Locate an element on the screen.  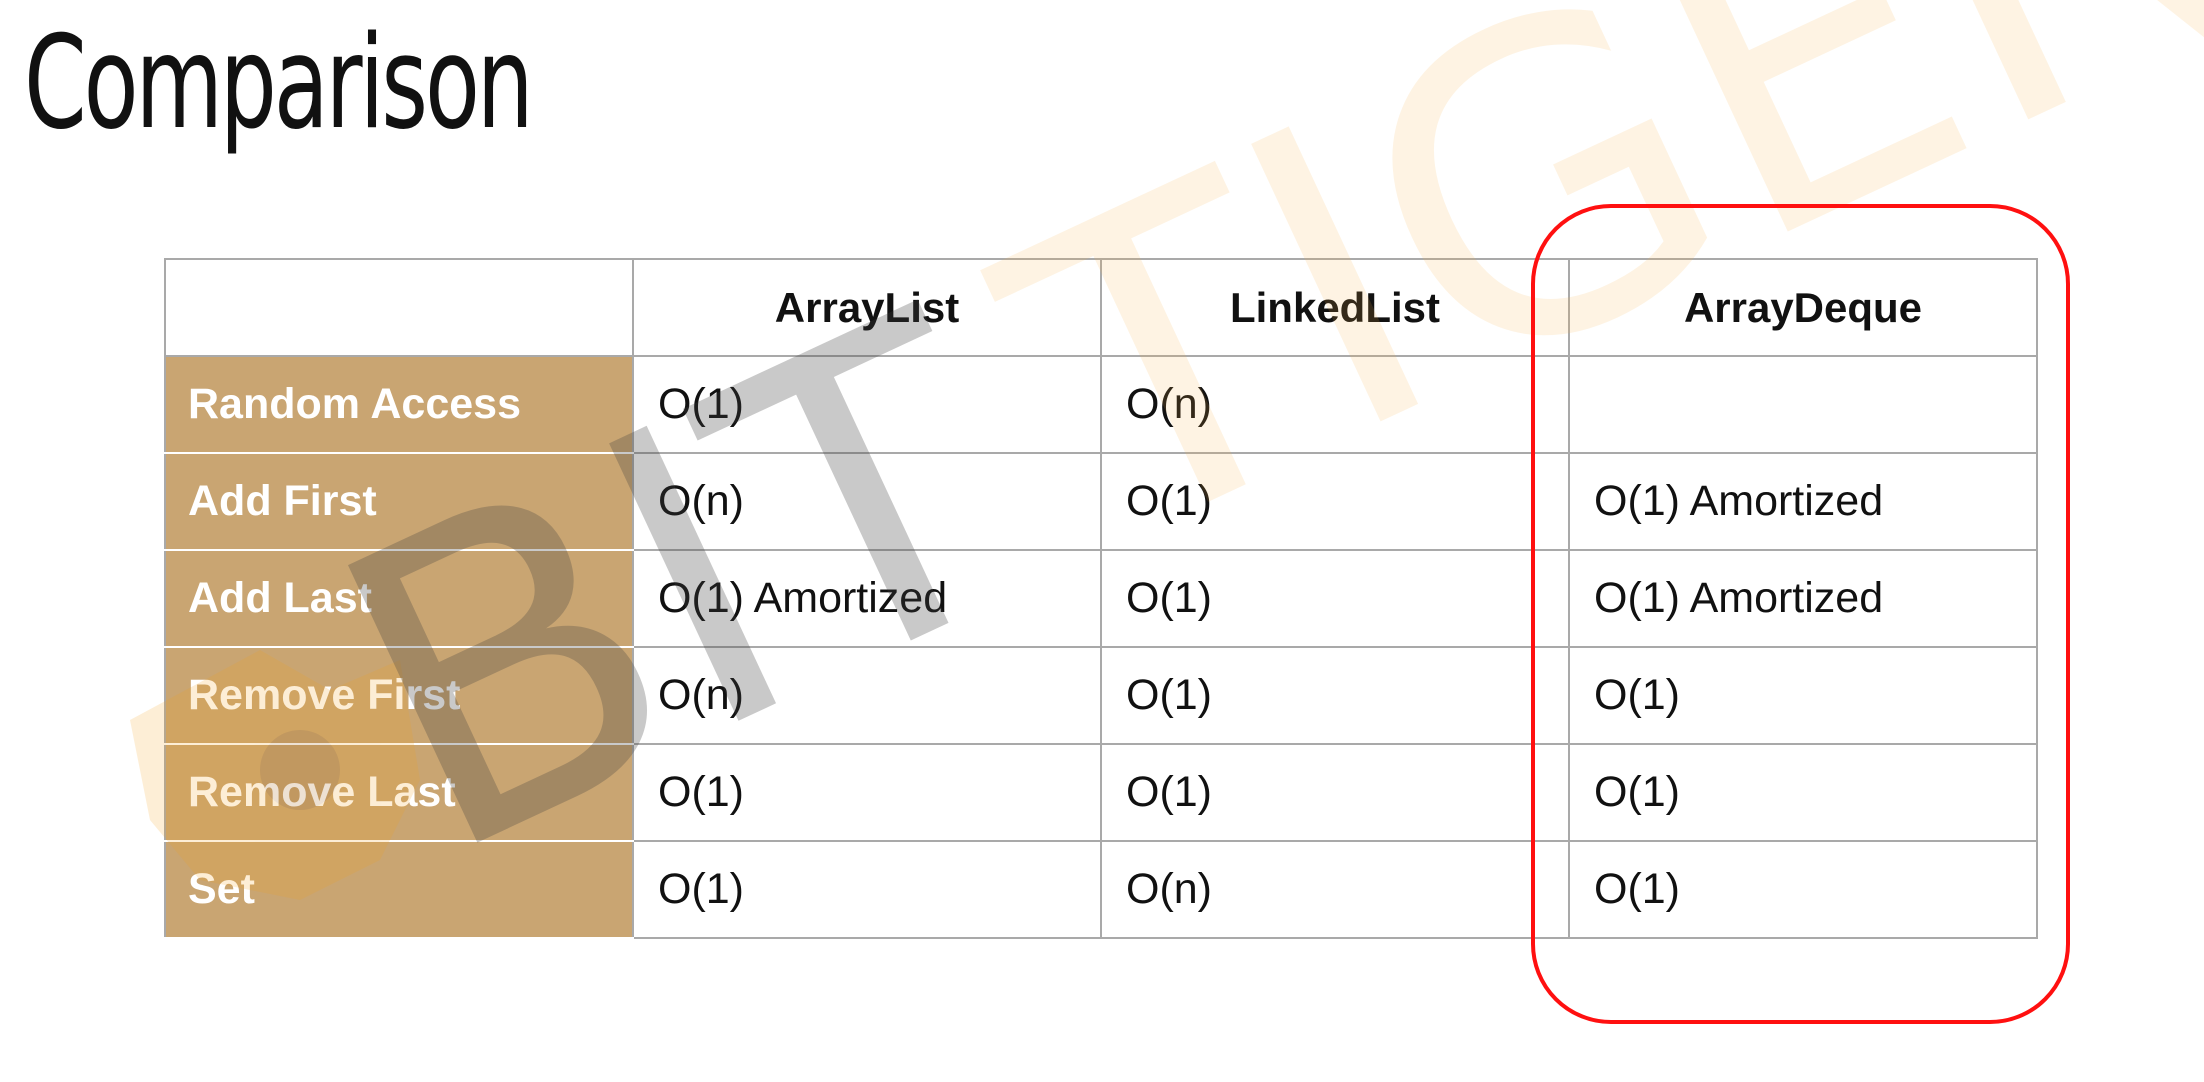
row-label: Remove First is located at coordinates (399, 695).